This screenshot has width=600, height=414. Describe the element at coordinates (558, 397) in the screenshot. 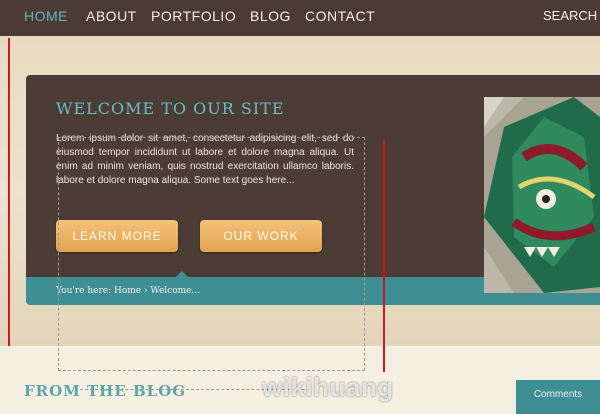

I see `comments-tab: Comments` at that location.